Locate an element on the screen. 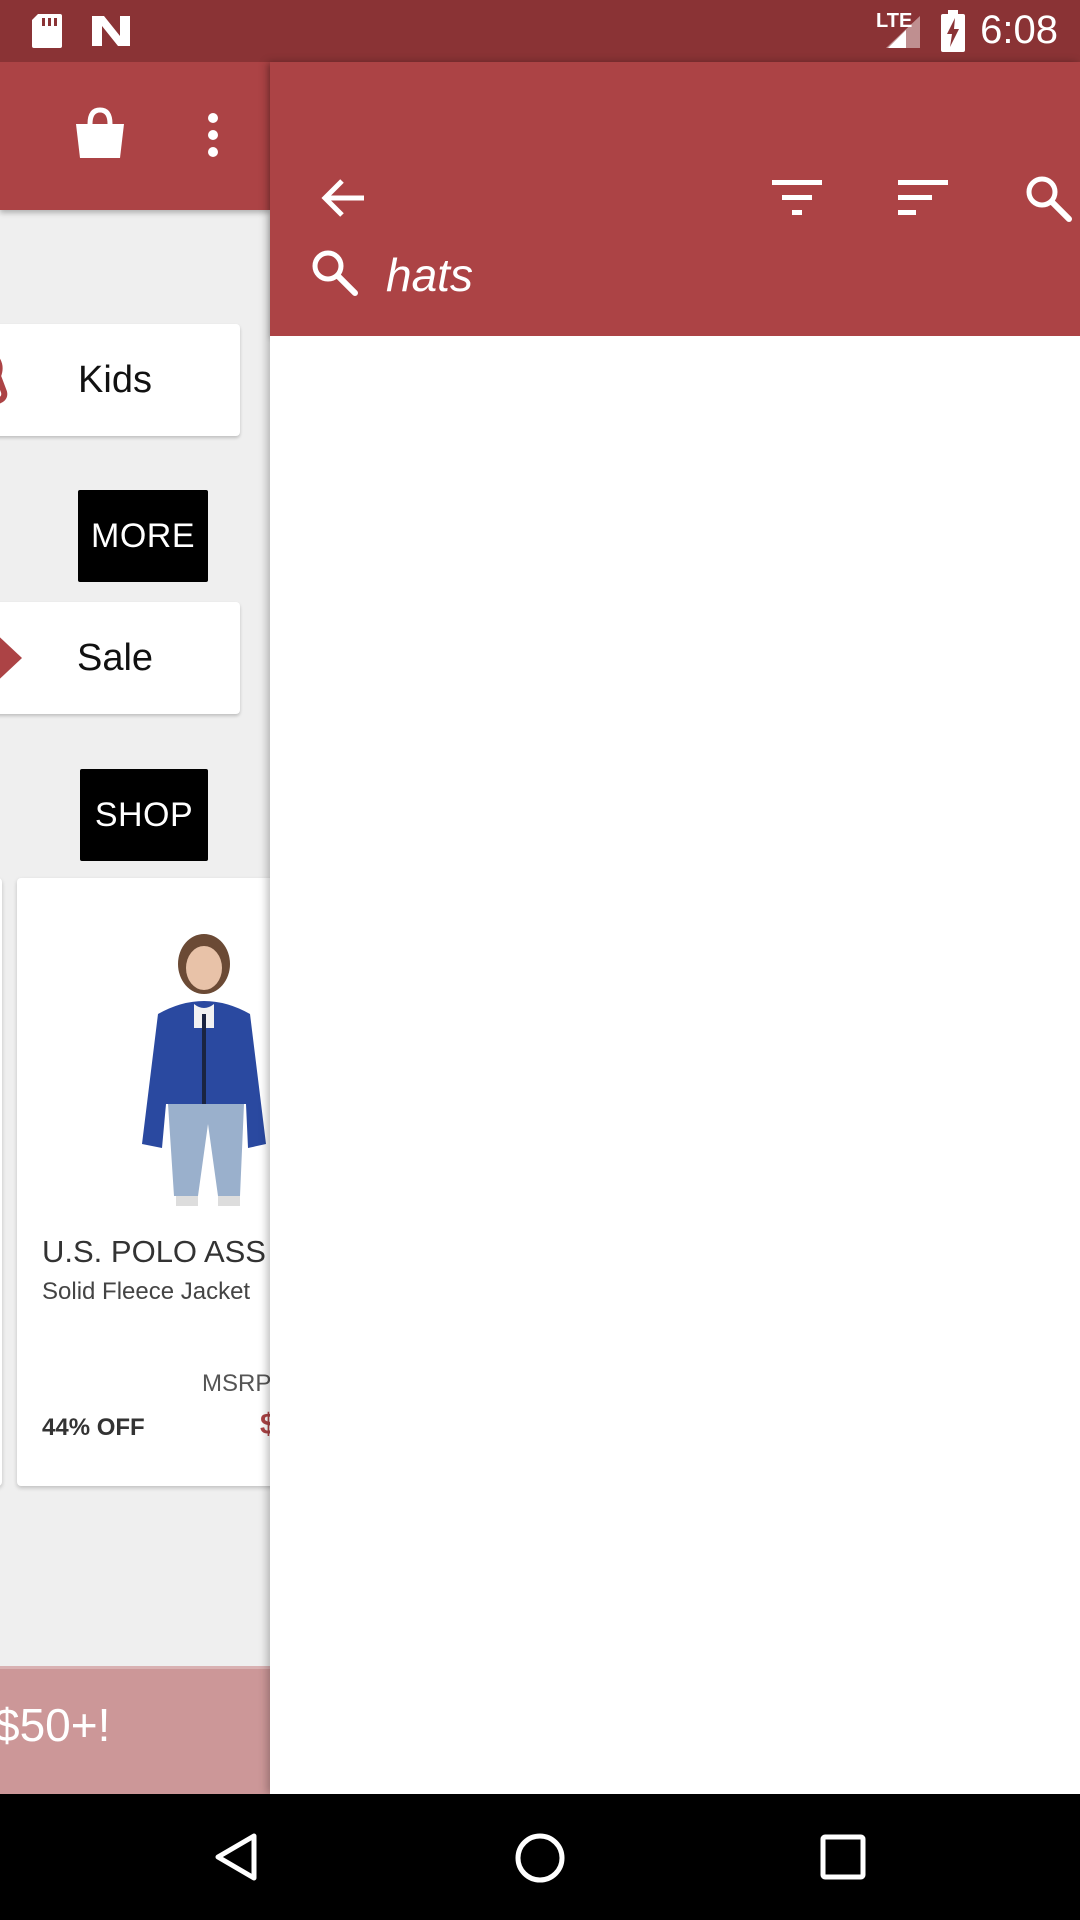 The image size is (1080, 1920). navigation-bar is located at coordinates (540, 1857).